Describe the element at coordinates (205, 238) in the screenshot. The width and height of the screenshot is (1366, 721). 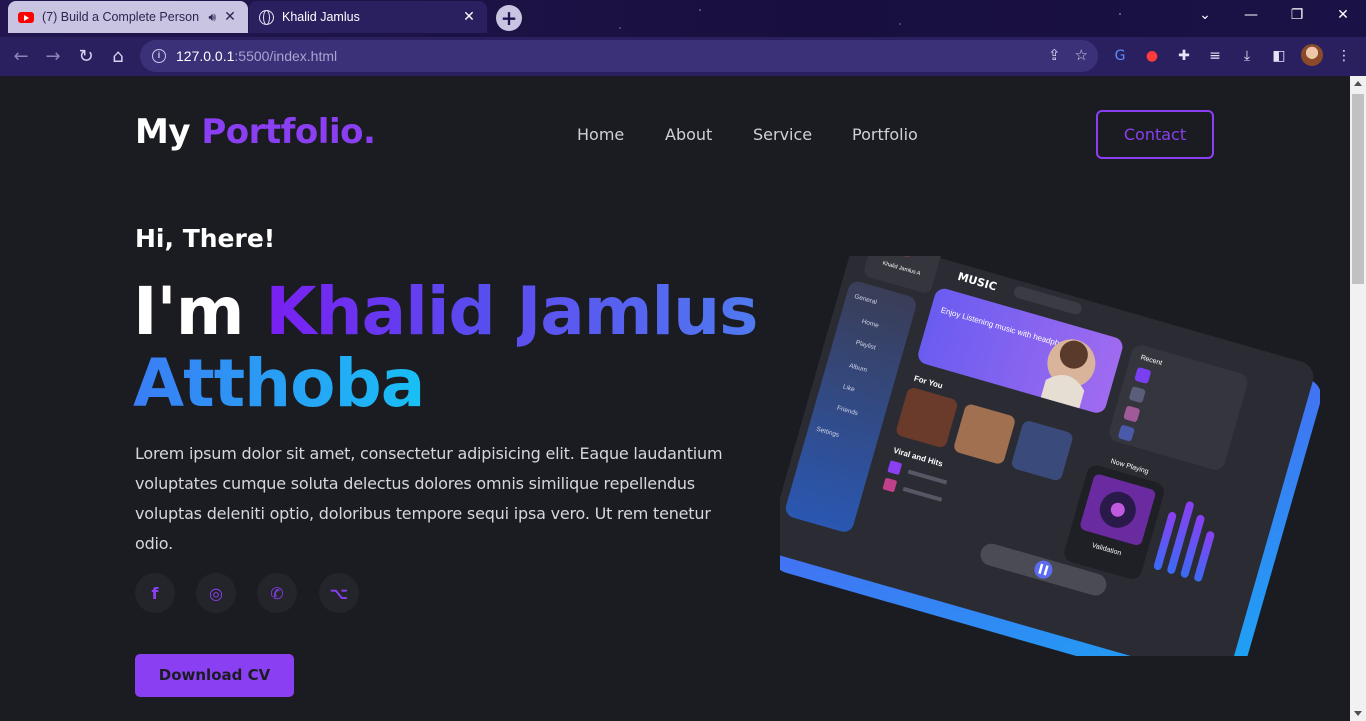
I see `hero-greeting: Hi, There!` at that location.